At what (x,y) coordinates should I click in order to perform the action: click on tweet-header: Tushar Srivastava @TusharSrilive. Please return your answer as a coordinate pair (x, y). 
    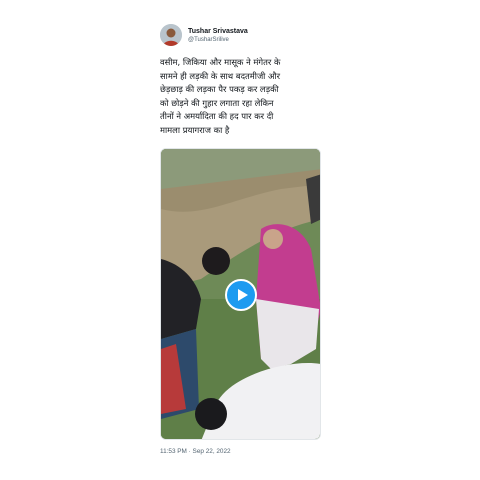
    Looking at the image, I should click on (241, 35).